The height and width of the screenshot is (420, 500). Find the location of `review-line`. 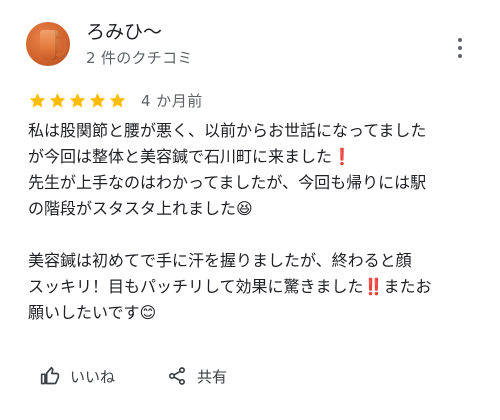

review-line is located at coordinates (254, 235).